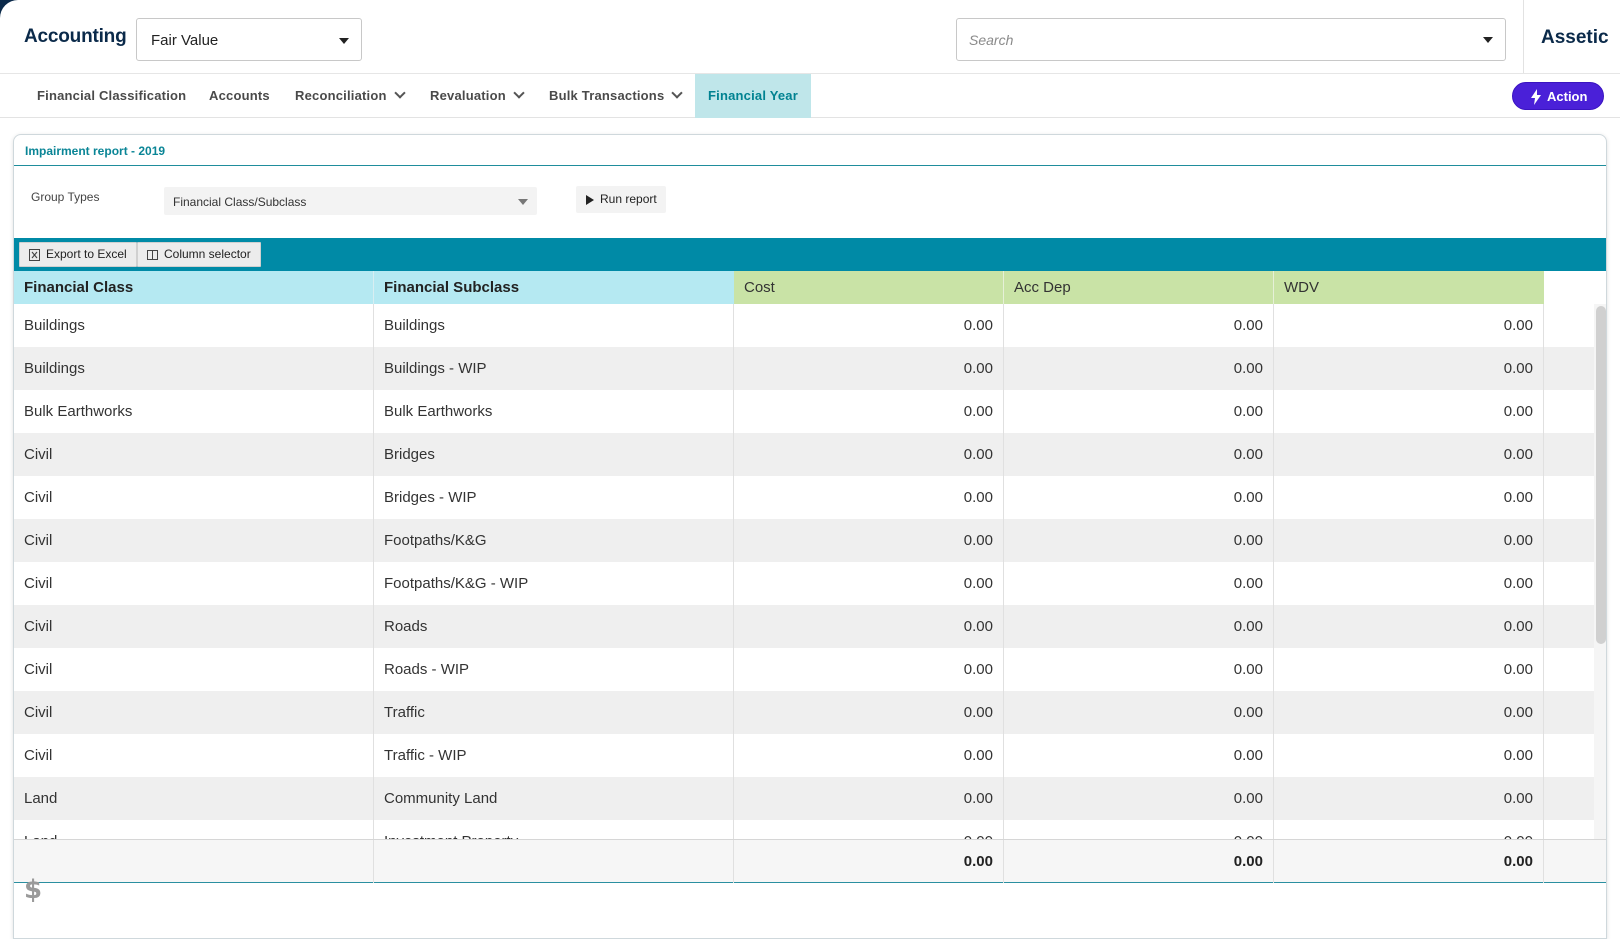 The image size is (1620, 939). I want to click on group-types-select: Financial Class/Subclass, so click(350, 201).